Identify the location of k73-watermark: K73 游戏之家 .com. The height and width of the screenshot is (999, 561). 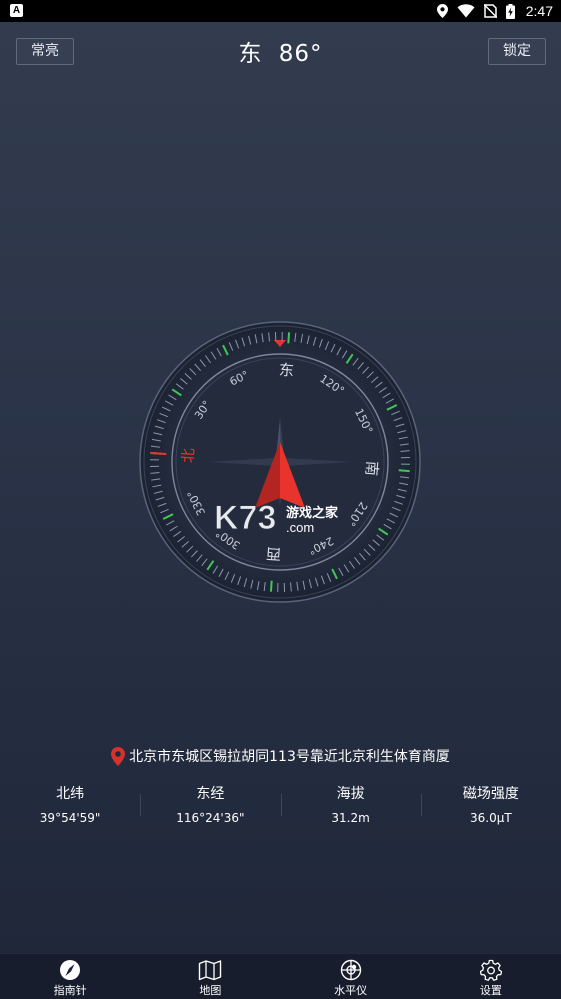
(276, 518).